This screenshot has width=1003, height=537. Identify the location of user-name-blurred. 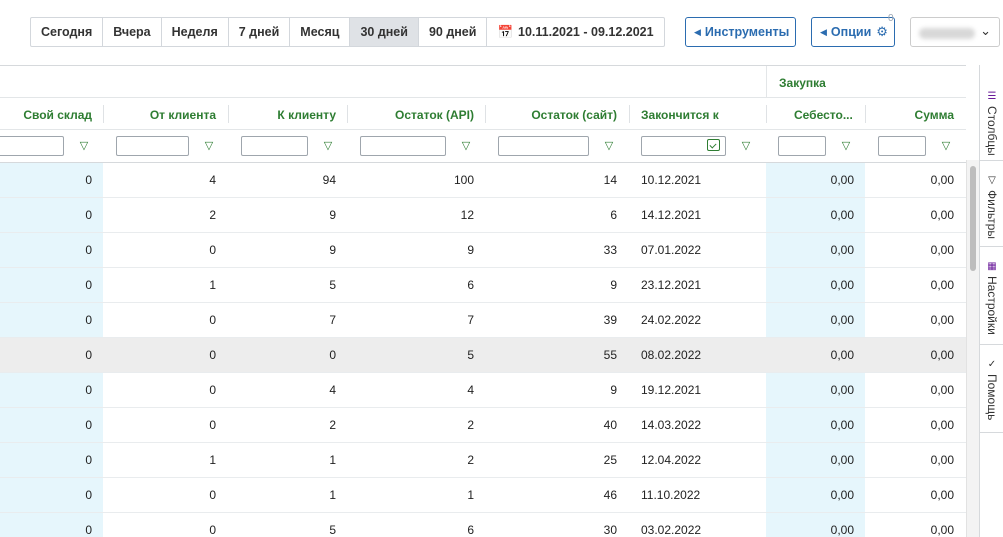
(947, 33).